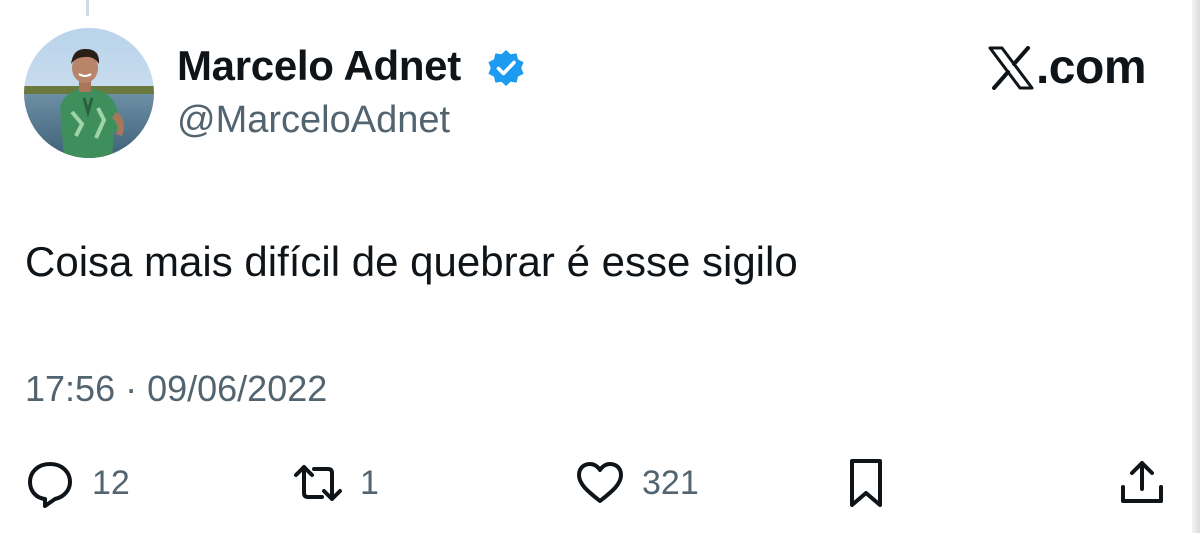  I want to click on reply-button: 12, so click(76, 483).